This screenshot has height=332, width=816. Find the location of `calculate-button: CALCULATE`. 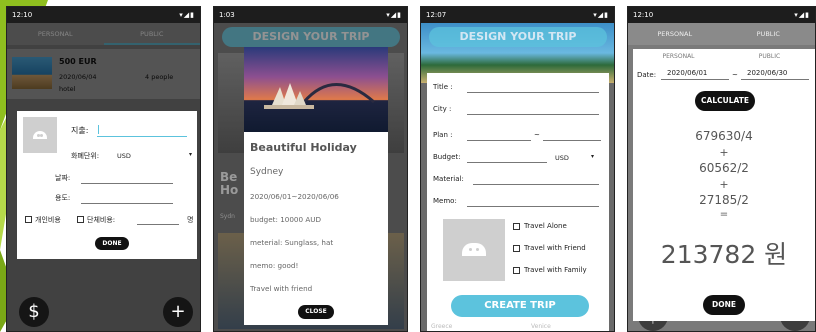

calculate-button: CALCULATE is located at coordinates (725, 101).